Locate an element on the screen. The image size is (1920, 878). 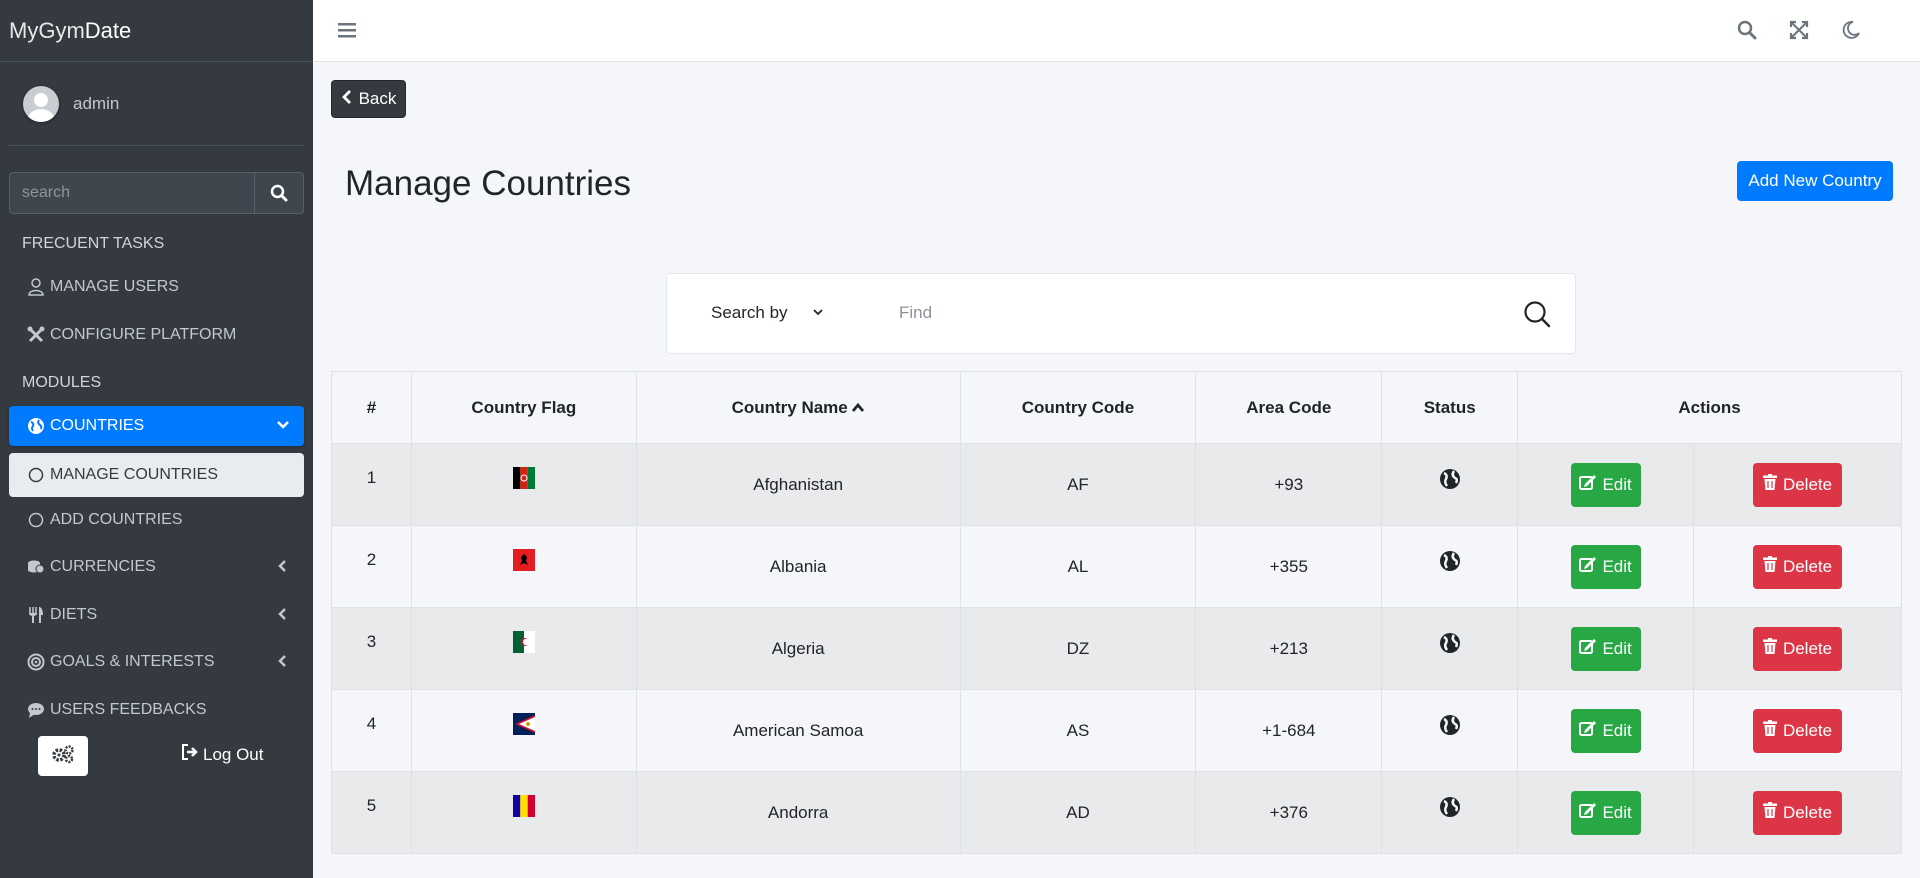
table-row: 4 American Samoa AS +1-684 Edit Delete is located at coordinates (1116, 730).